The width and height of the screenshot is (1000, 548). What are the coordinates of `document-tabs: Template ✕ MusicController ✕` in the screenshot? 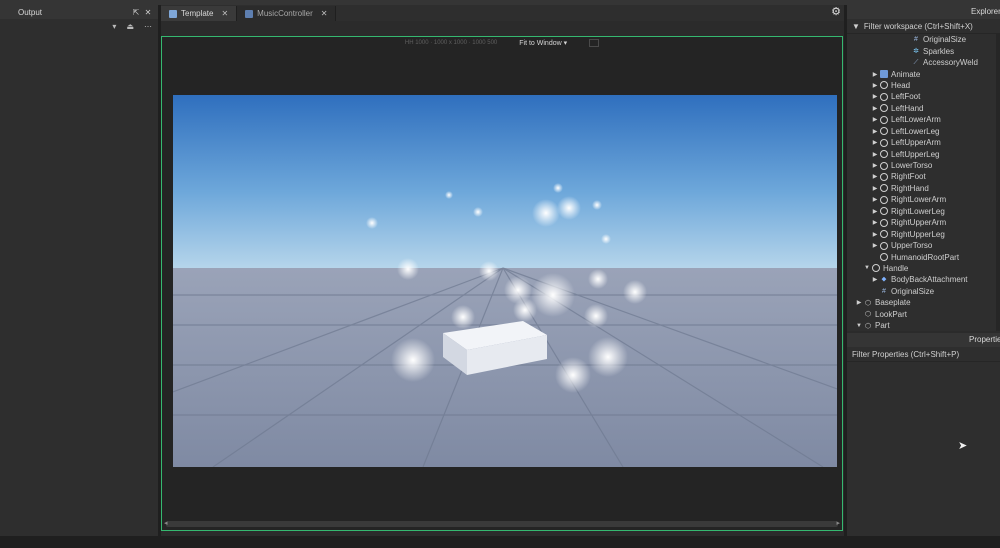 It's located at (504, 13).